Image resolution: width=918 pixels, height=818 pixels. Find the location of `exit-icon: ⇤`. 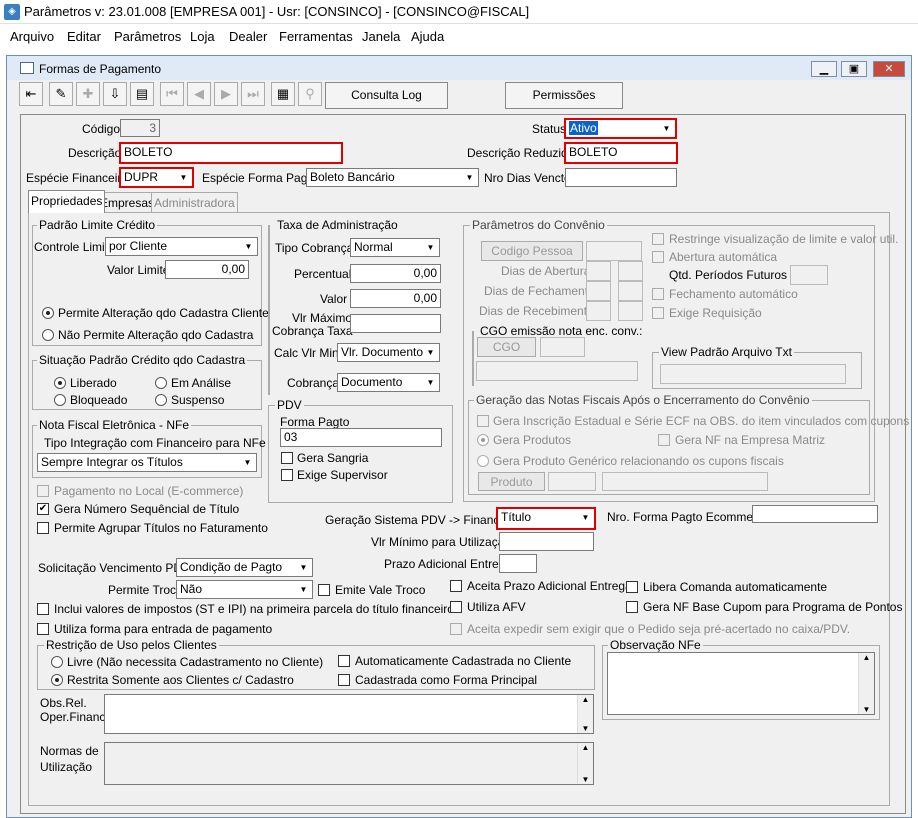

exit-icon: ⇤ is located at coordinates (31, 94).